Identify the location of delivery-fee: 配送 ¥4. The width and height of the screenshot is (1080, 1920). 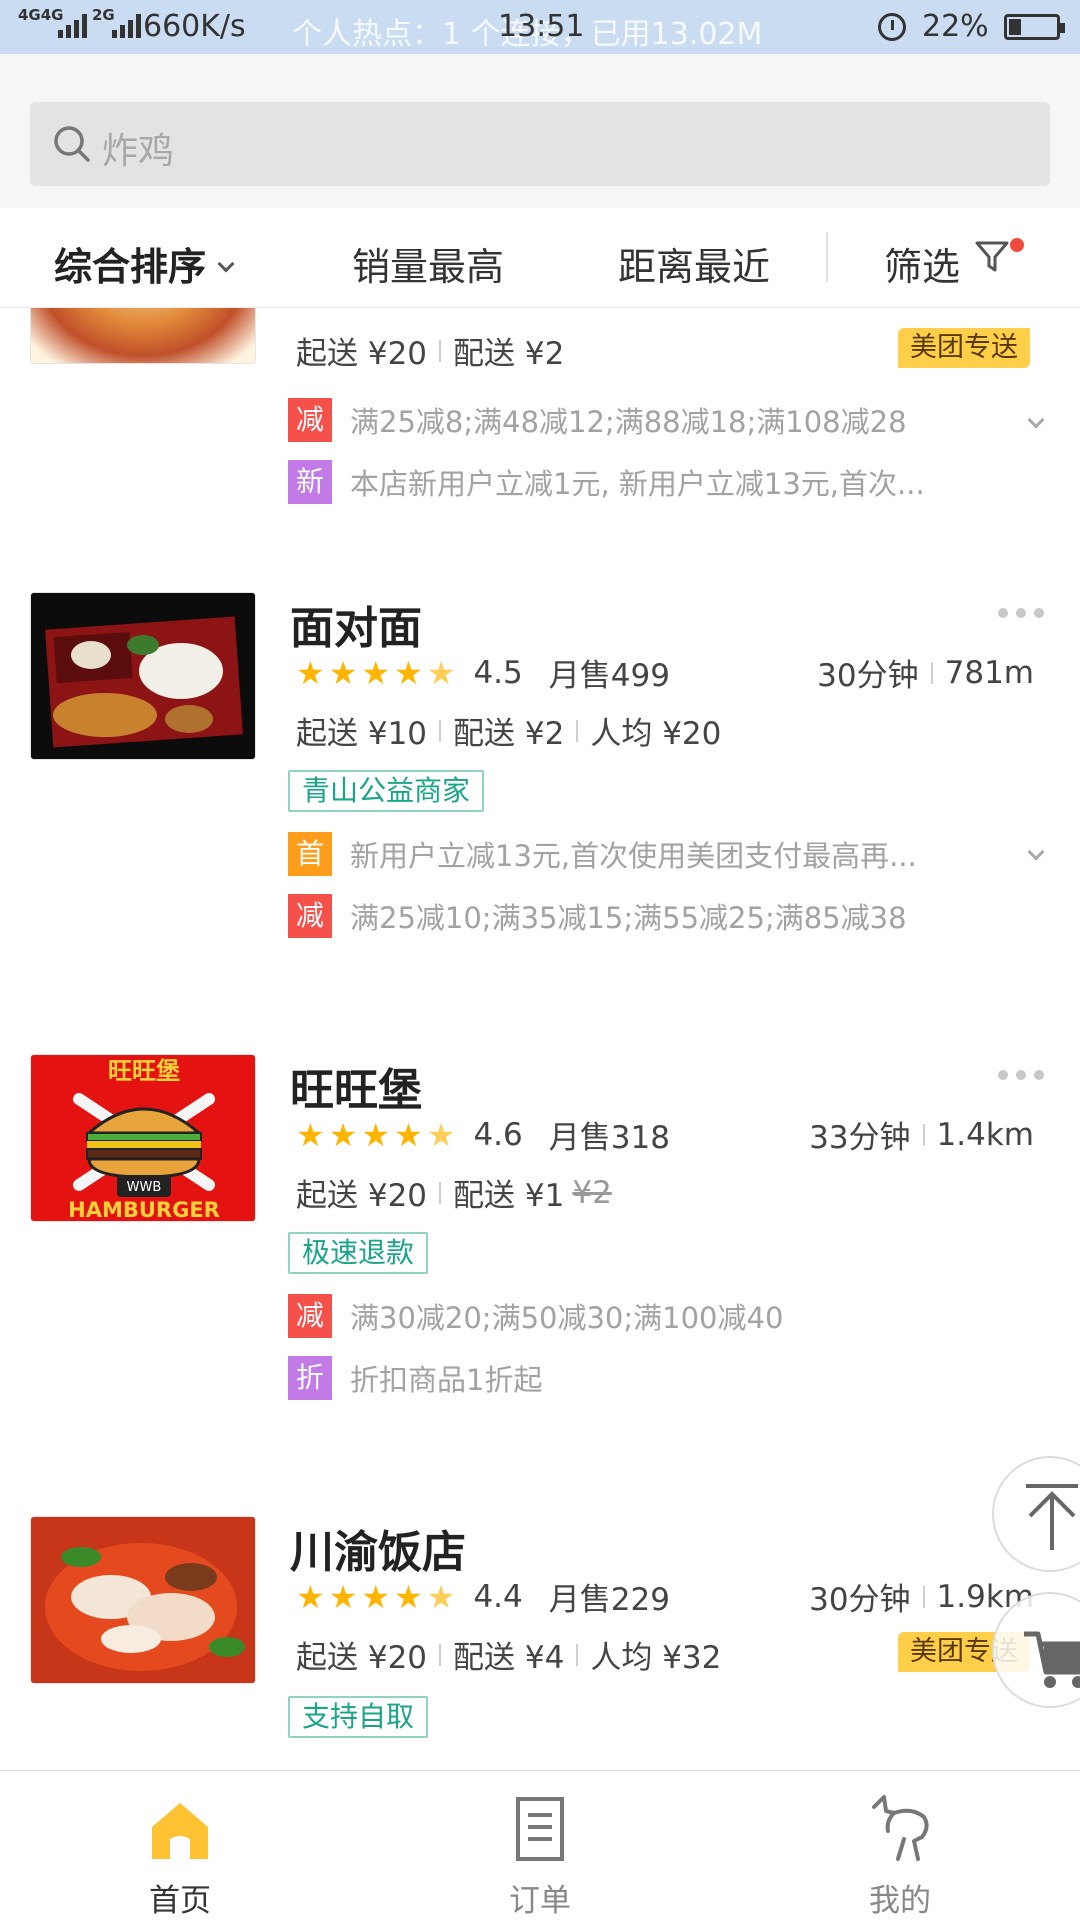
(509, 1658).